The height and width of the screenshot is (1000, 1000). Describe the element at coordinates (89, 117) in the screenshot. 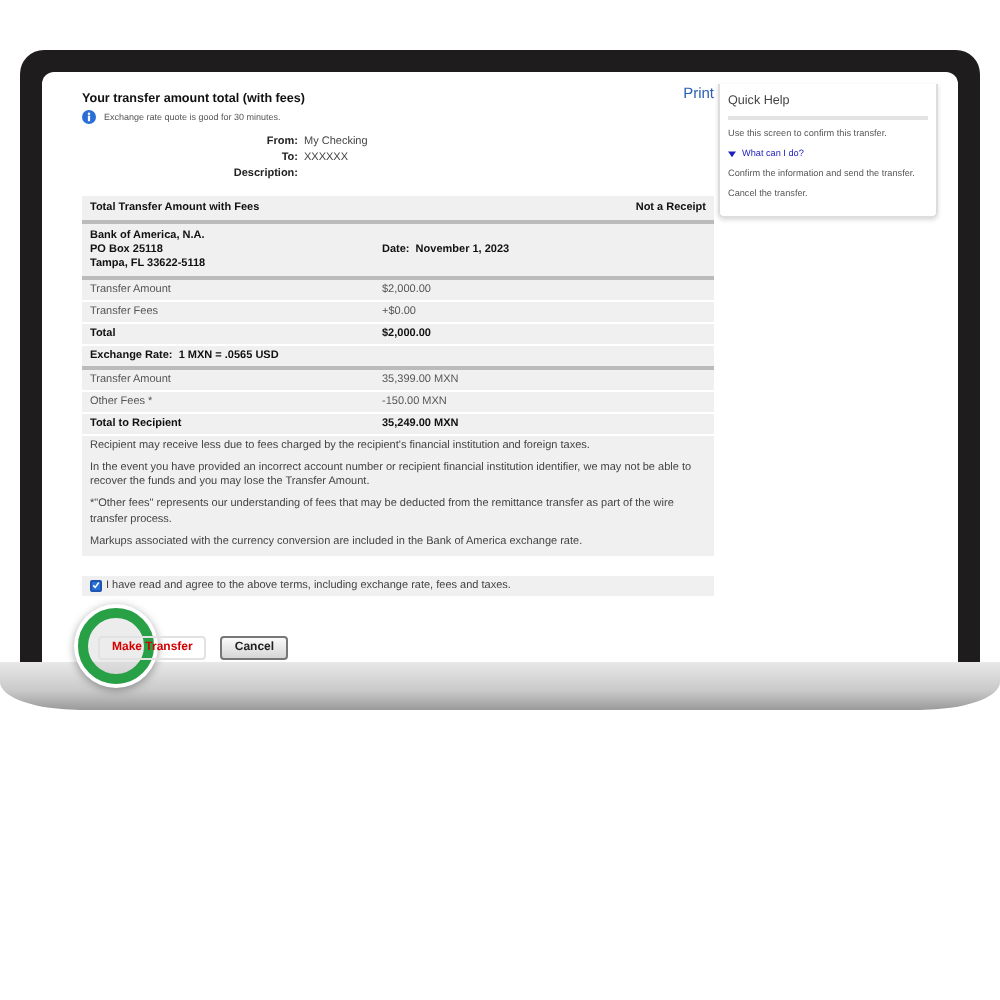

I see `info-icon` at that location.